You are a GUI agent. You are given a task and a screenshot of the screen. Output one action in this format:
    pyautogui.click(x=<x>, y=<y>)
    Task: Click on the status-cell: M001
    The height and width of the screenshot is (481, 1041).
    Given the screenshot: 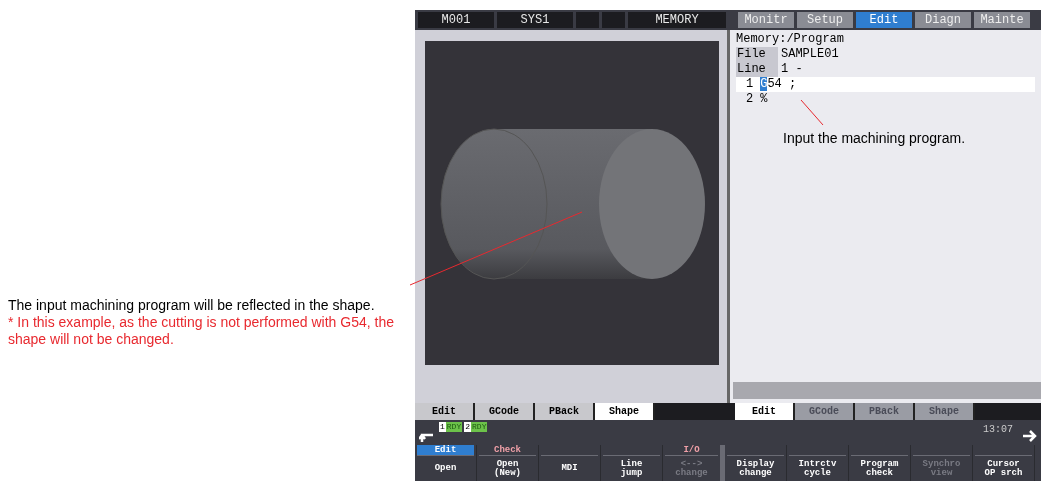 What is the action you would take?
    pyautogui.click(x=456, y=20)
    